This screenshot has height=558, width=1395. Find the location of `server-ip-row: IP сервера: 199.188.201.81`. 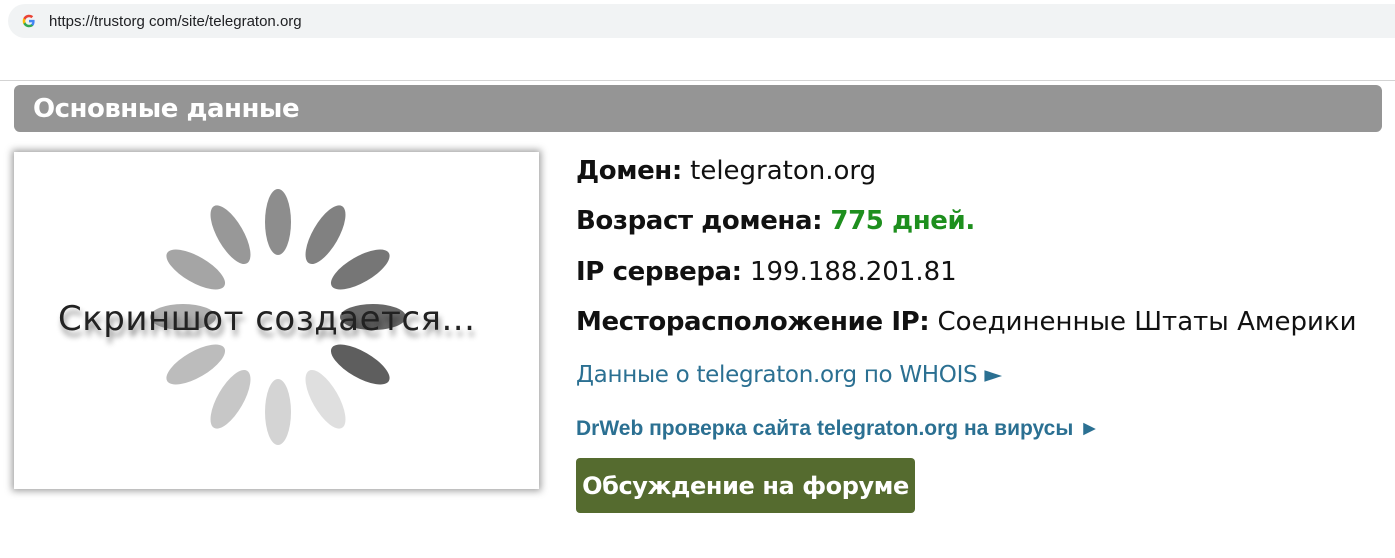

server-ip-row: IP сервера: 199.188.201.81 is located at coordinates (766, 272).